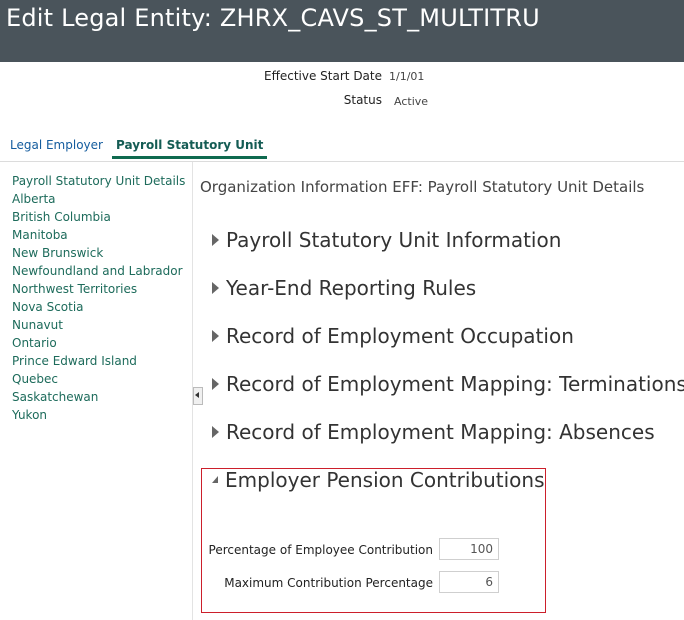 The height and width of the screenshot is (620, 684). I want to click on accordion-payroll-statutory-unit-information: Payroll Statutory Unit Information, so click(386, 243).